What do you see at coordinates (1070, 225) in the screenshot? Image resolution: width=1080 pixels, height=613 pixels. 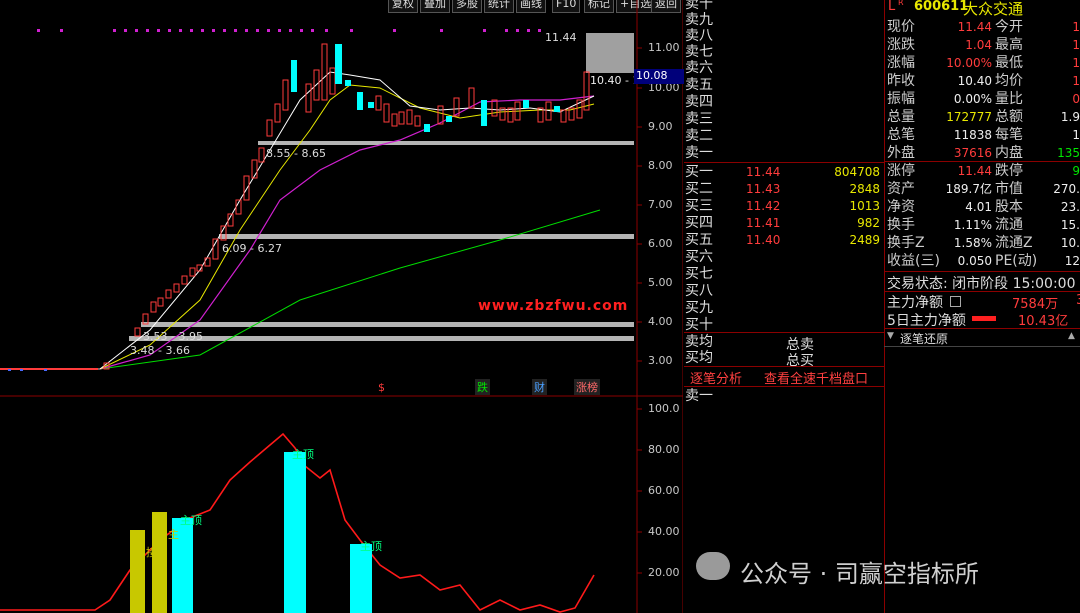 I see `quote-field-value: 15.` at bounding box center [1070, 225].